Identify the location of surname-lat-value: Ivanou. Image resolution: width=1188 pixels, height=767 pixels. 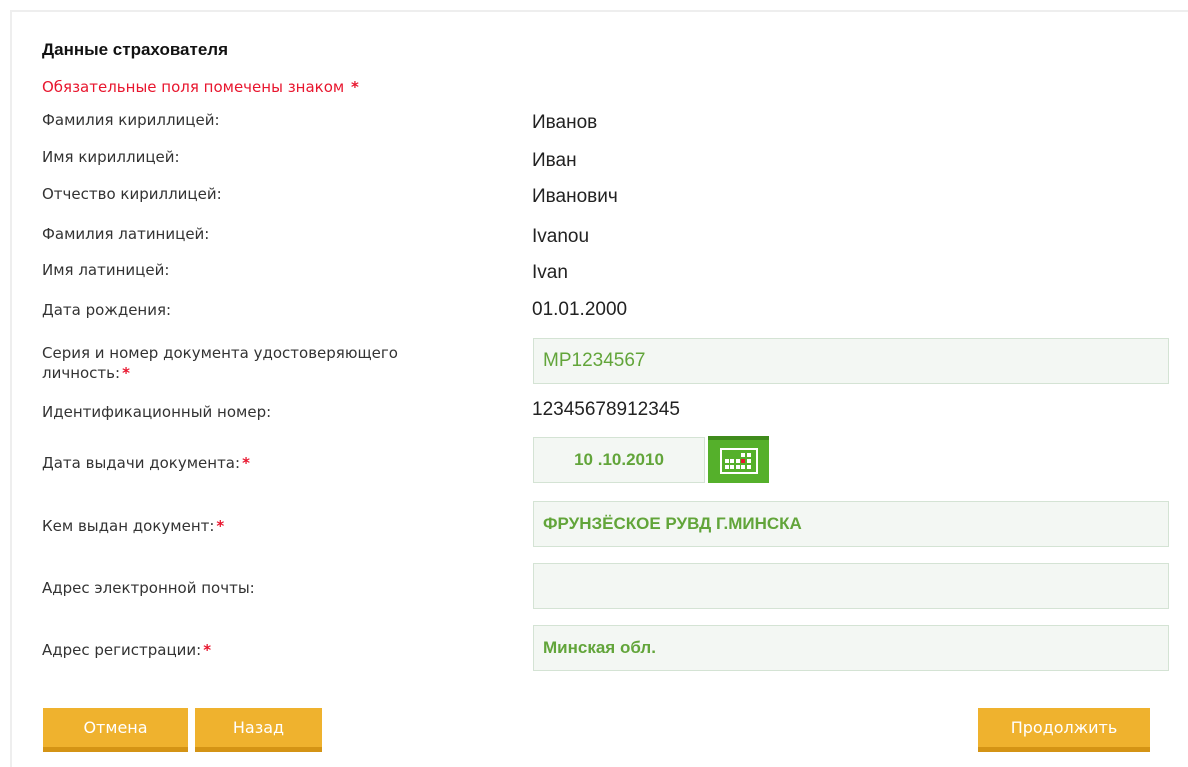
(561, 236).